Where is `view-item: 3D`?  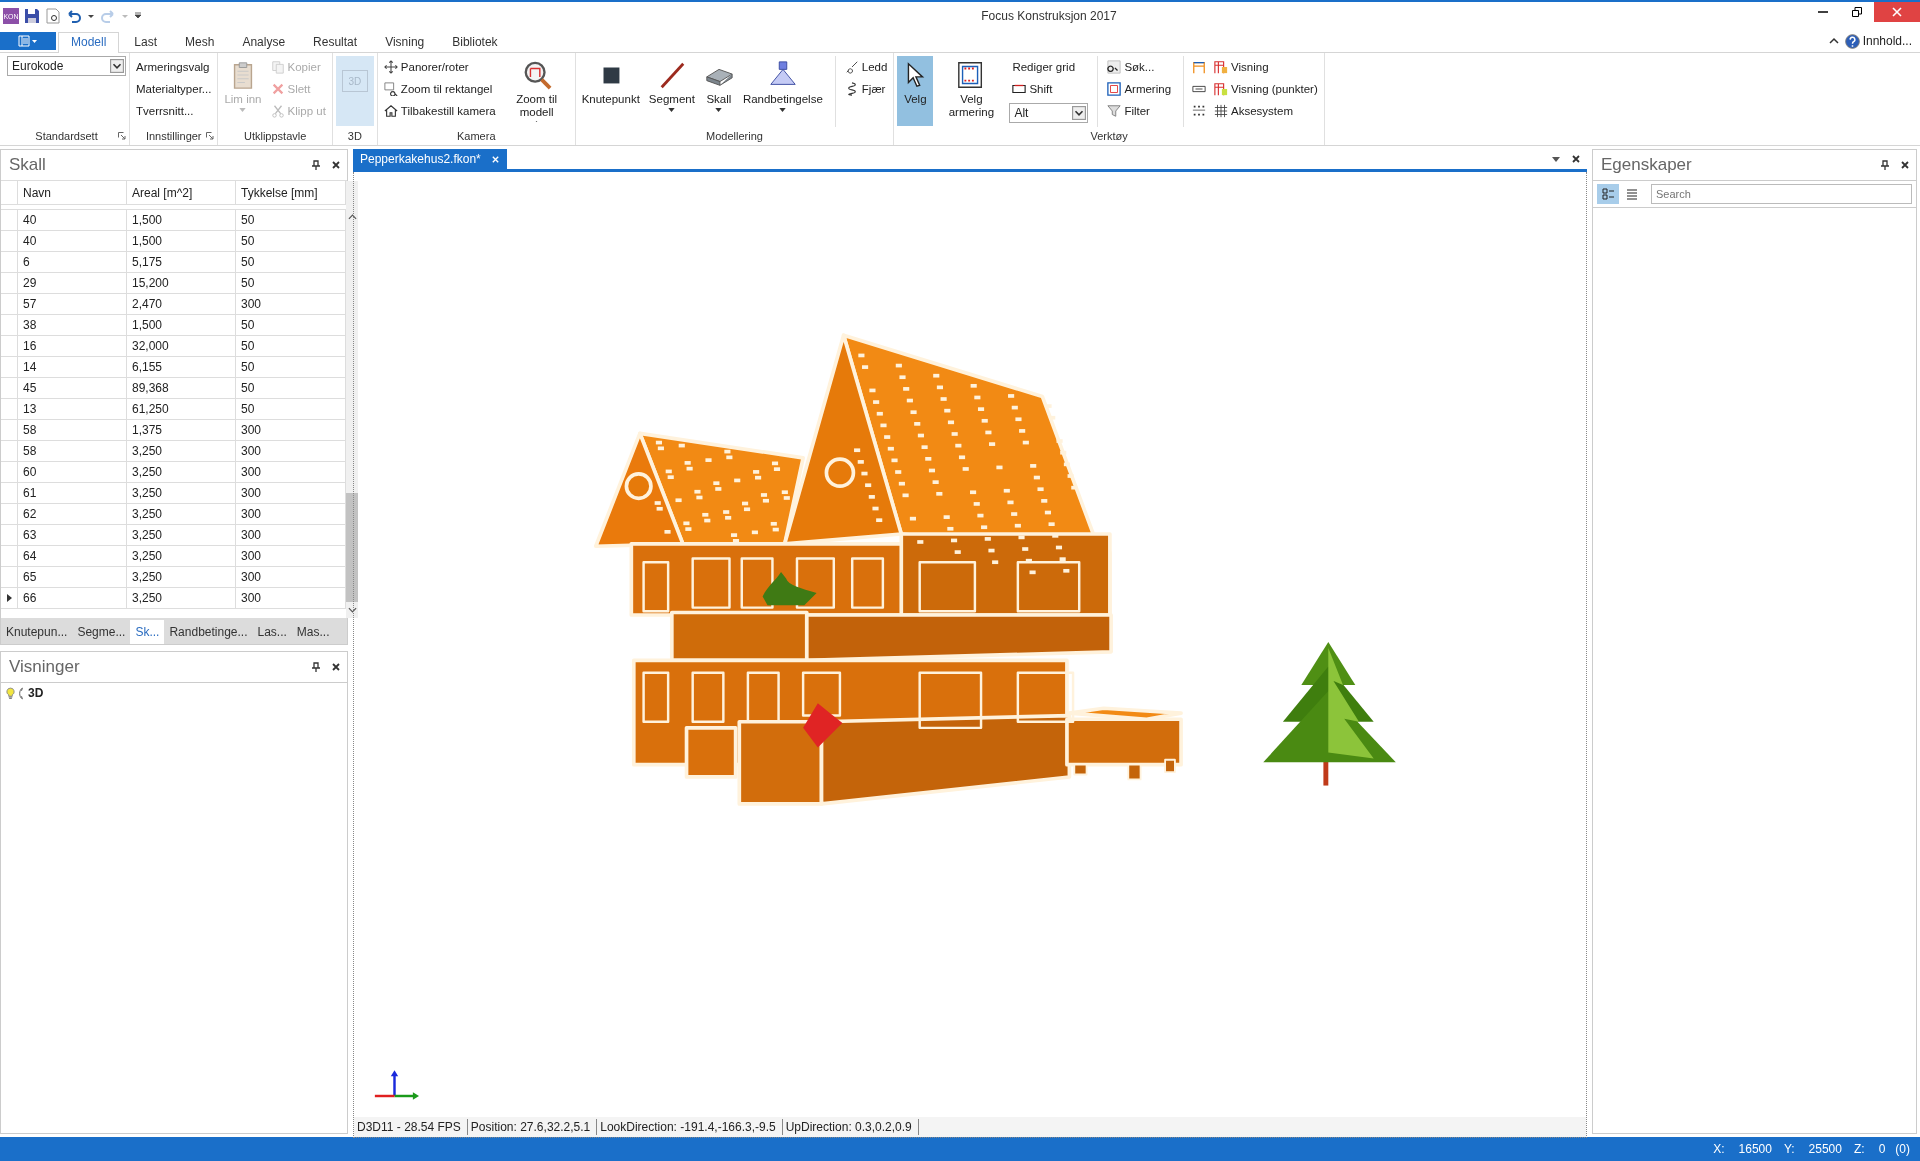
view-item: 3D is located at coordinates (36, 693).